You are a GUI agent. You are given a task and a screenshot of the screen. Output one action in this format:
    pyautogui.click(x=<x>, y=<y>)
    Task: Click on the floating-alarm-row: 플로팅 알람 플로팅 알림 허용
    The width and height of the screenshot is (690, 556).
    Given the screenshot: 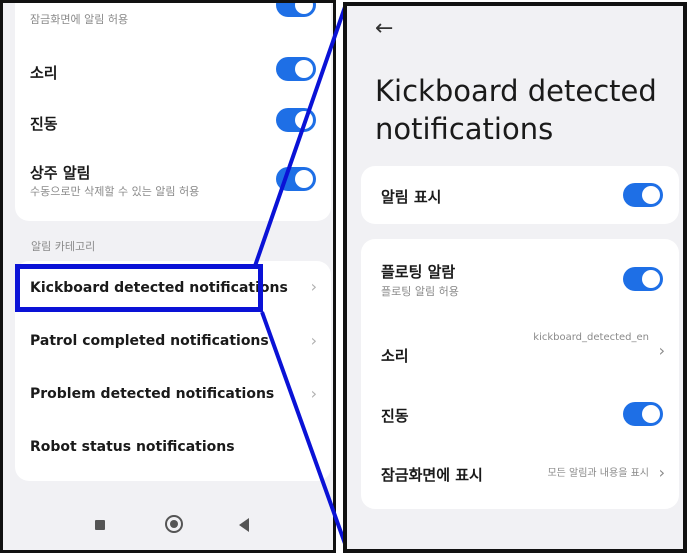 What is the action you would take?
    pyautogui.click(x=520, y=278)
    